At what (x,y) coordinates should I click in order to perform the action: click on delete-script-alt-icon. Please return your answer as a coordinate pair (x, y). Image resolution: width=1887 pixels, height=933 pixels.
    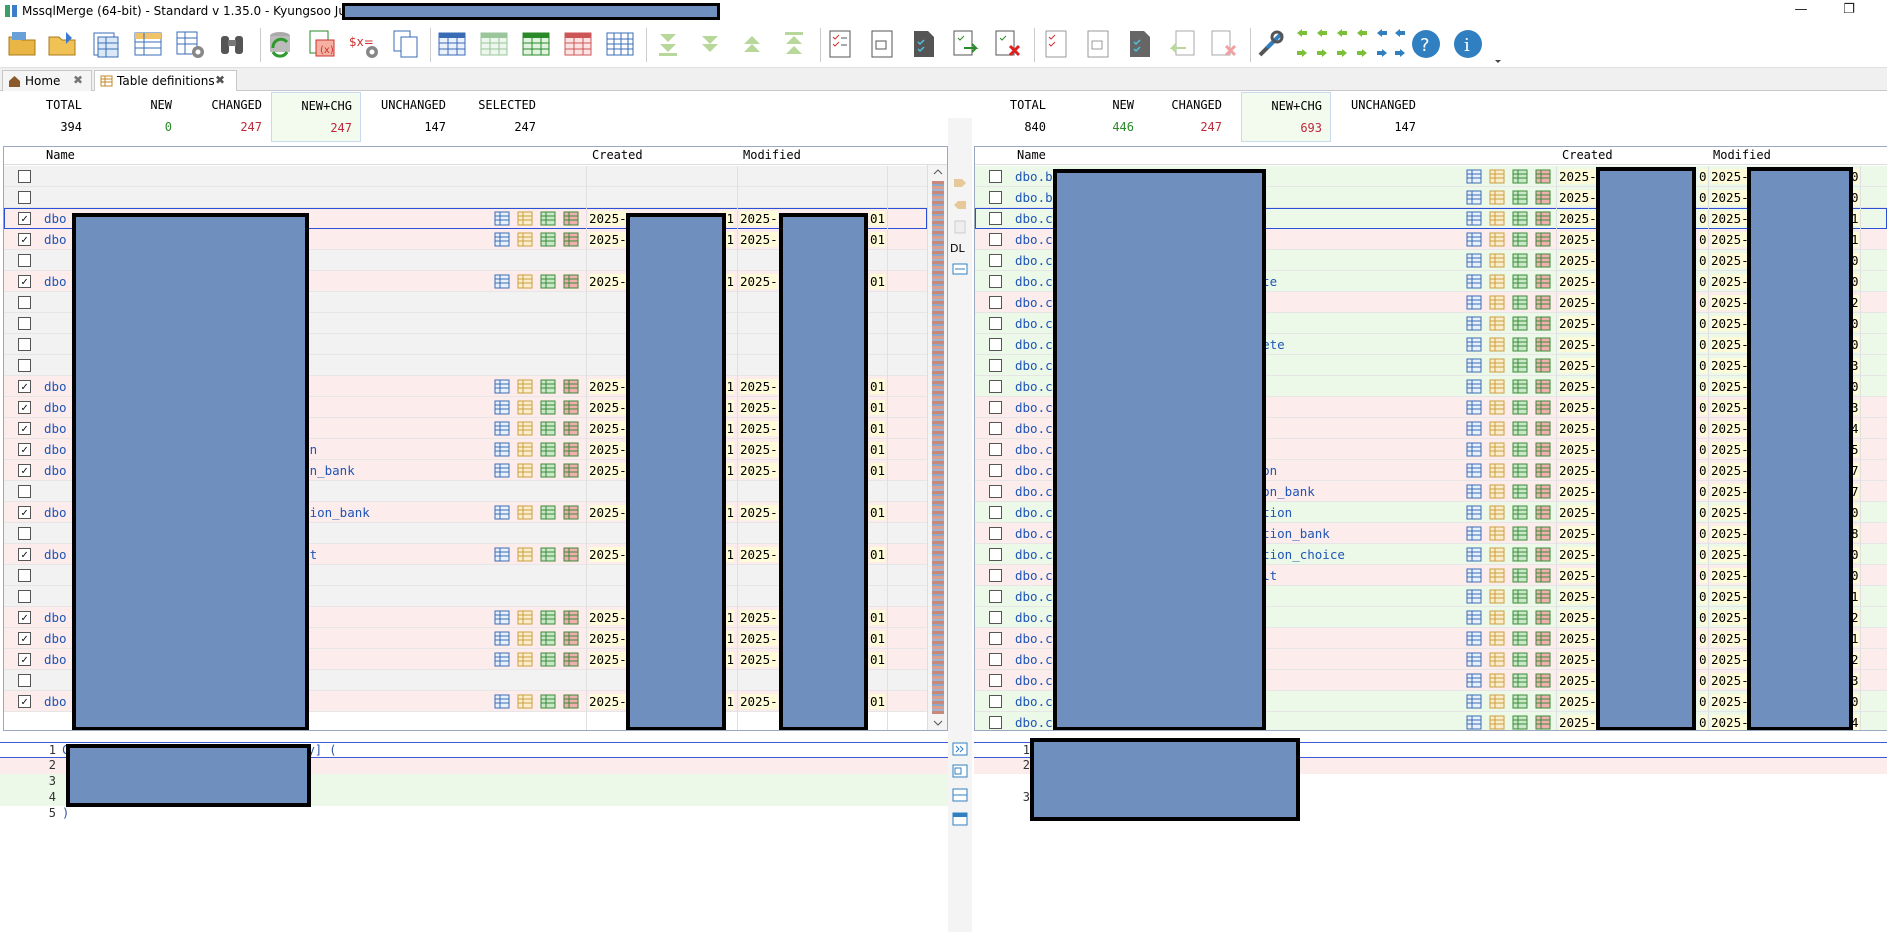
    Looking at the image, I should click on (1224, 44).